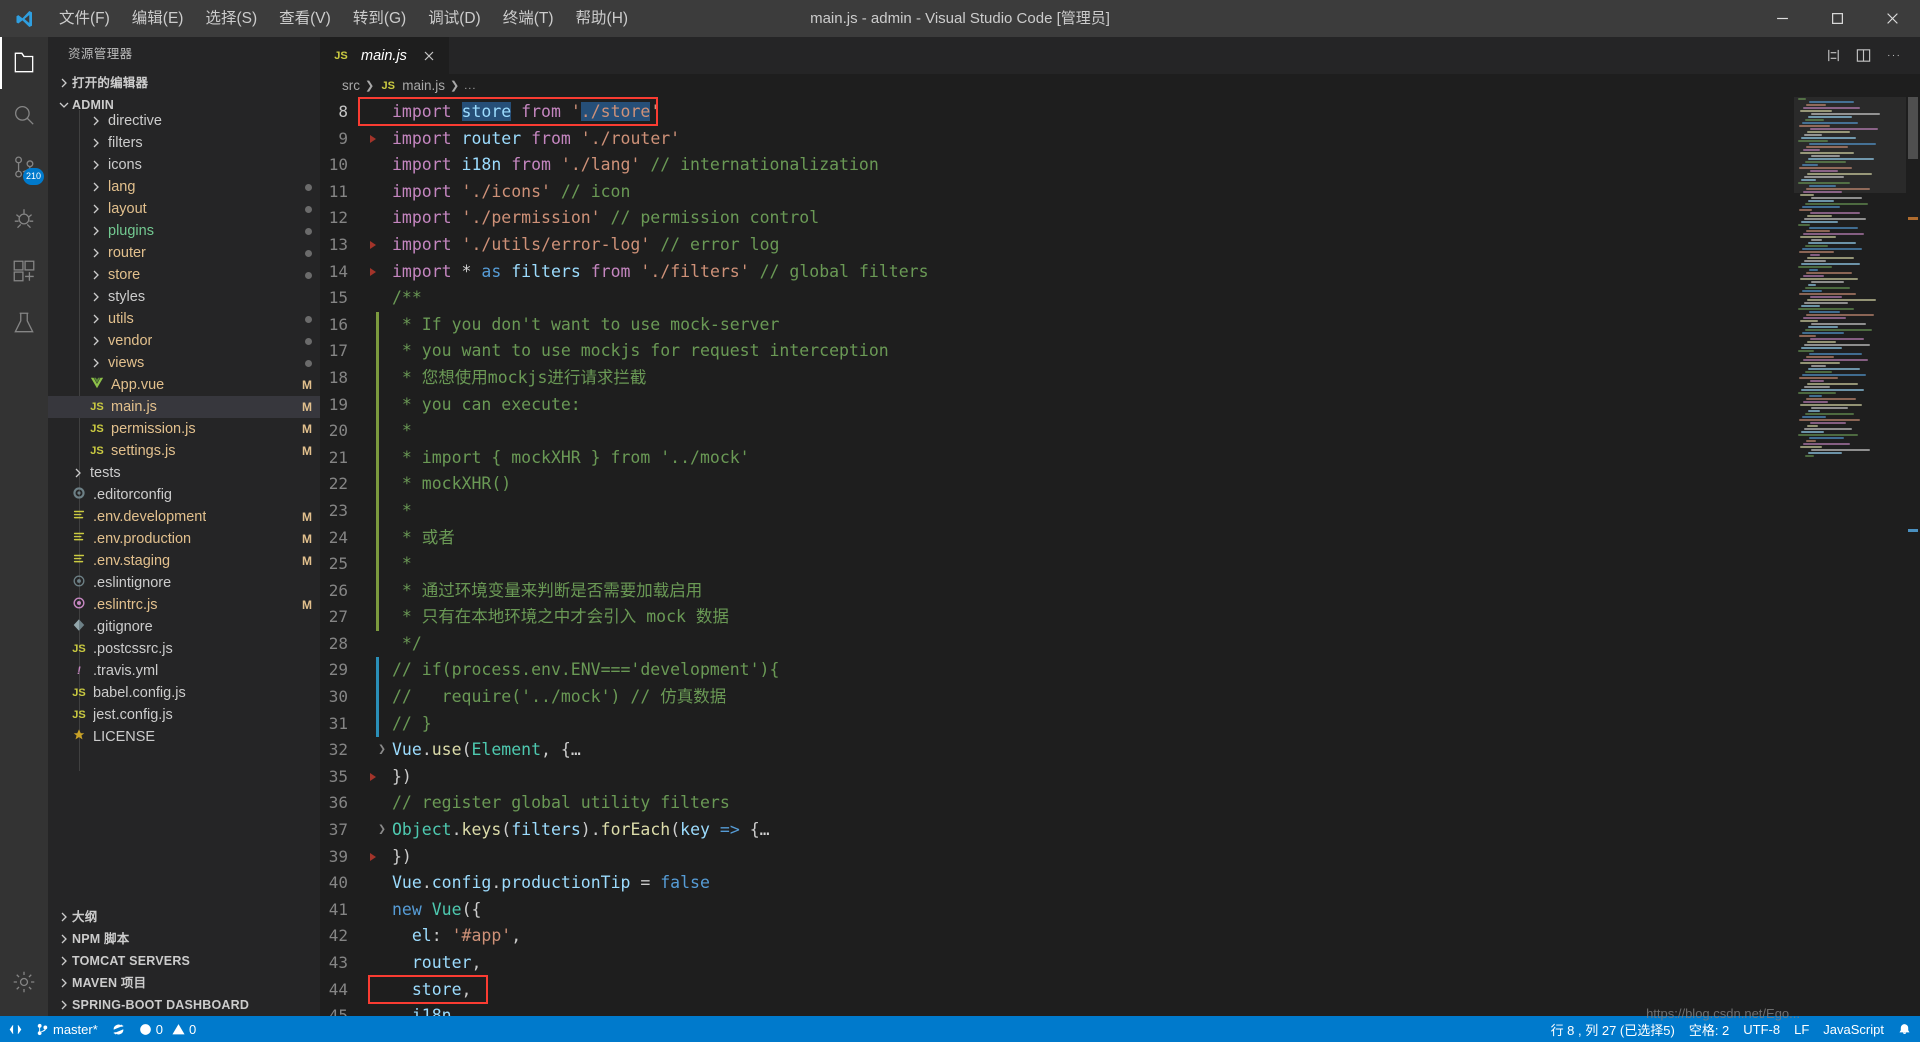  I want to click on code-text: import './icons' // icon, so click(1092, 192).